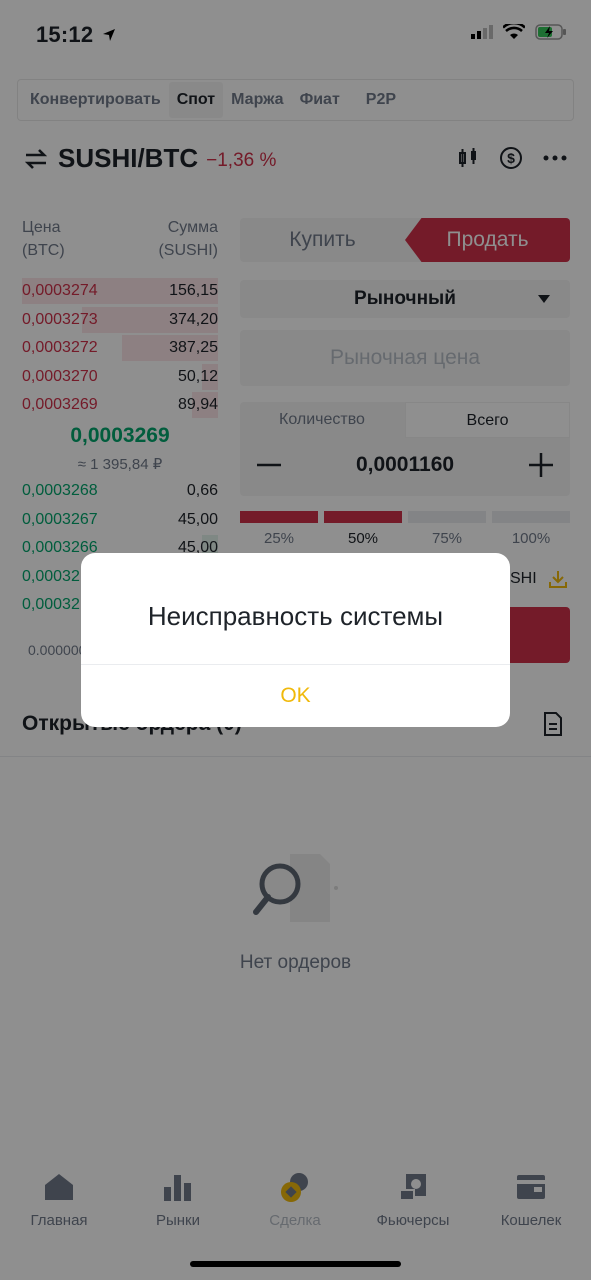 The image size is (591, 1280). What do you see at coordinates (295, 616) in the screenshot?
I see `dialog-message: Неисправность системы` at bounding box center [295, 616].